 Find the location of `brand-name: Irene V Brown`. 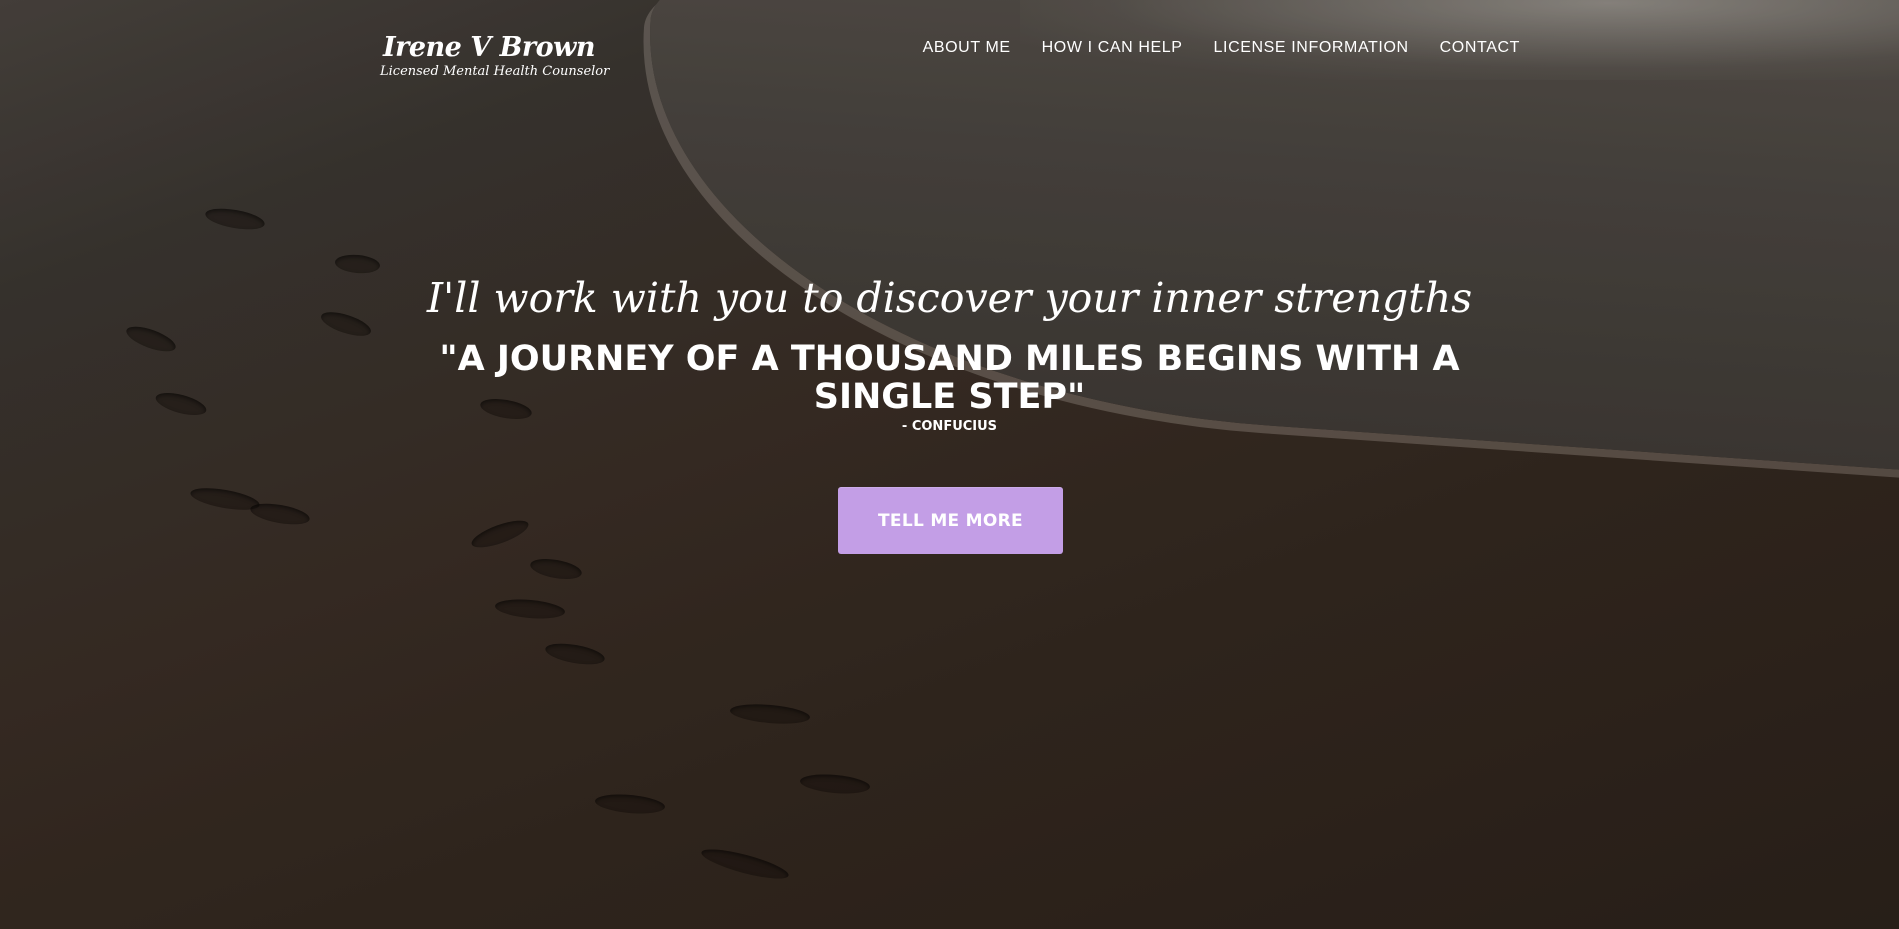

brand-name: Irene V Brown is located at coordinates (494, 48).